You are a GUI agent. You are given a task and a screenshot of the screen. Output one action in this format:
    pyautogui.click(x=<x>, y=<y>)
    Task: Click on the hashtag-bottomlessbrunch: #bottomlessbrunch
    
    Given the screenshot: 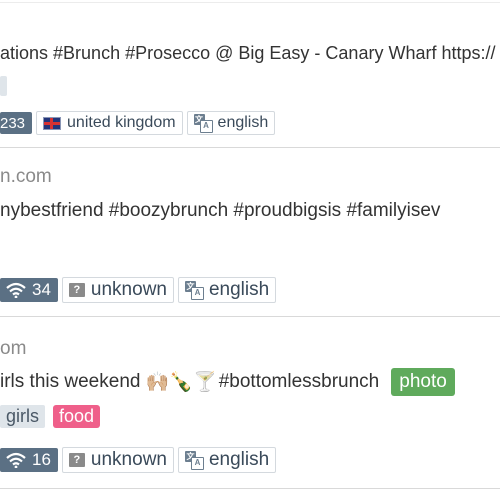 What is the action you would take?
    pyautogui.click(x=299, y=382)
    